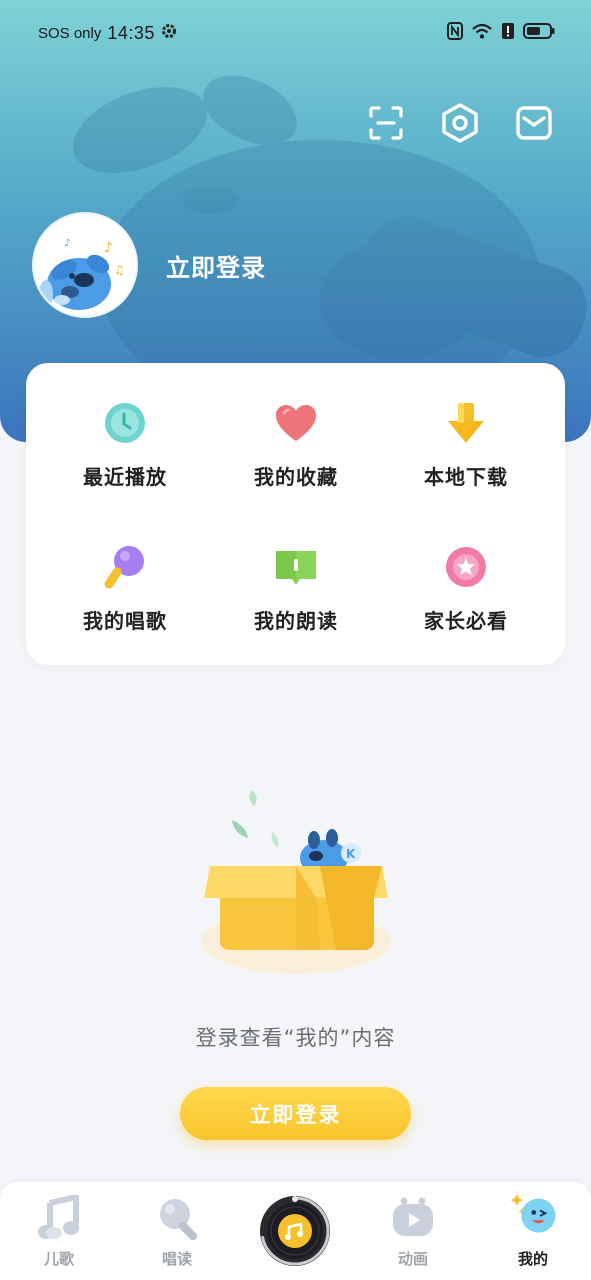 The image size is (591, 1280). Describe the element at coordinates (296, 477) in the screenshot. I see `menu-item-label: 我的收藏` at that location.